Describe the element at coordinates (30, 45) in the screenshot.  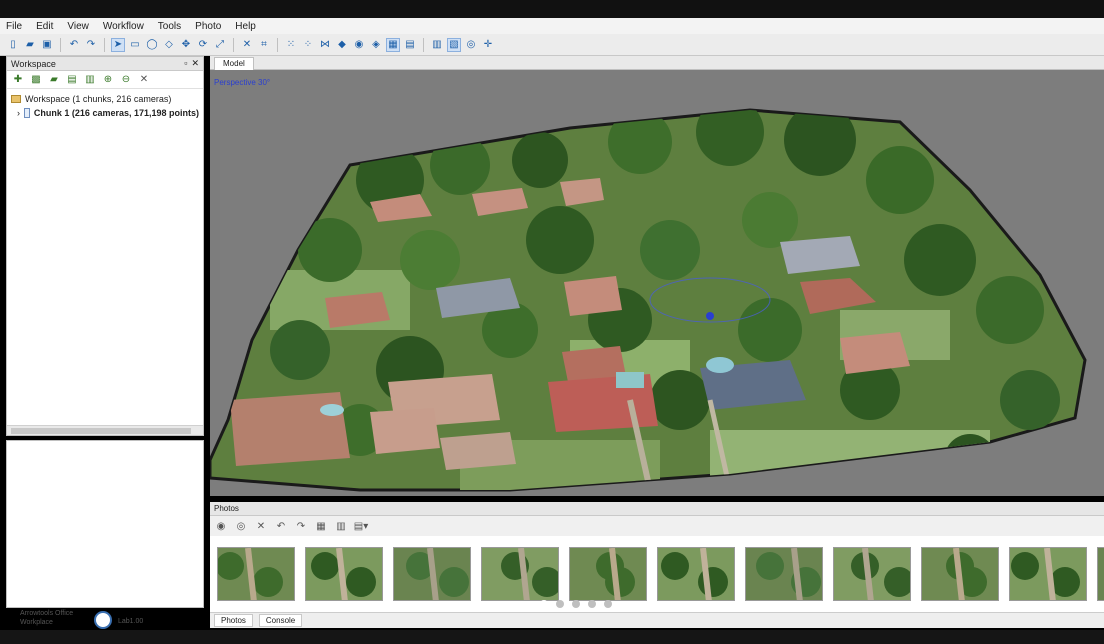
I see `open-icon: ▰` at that location.